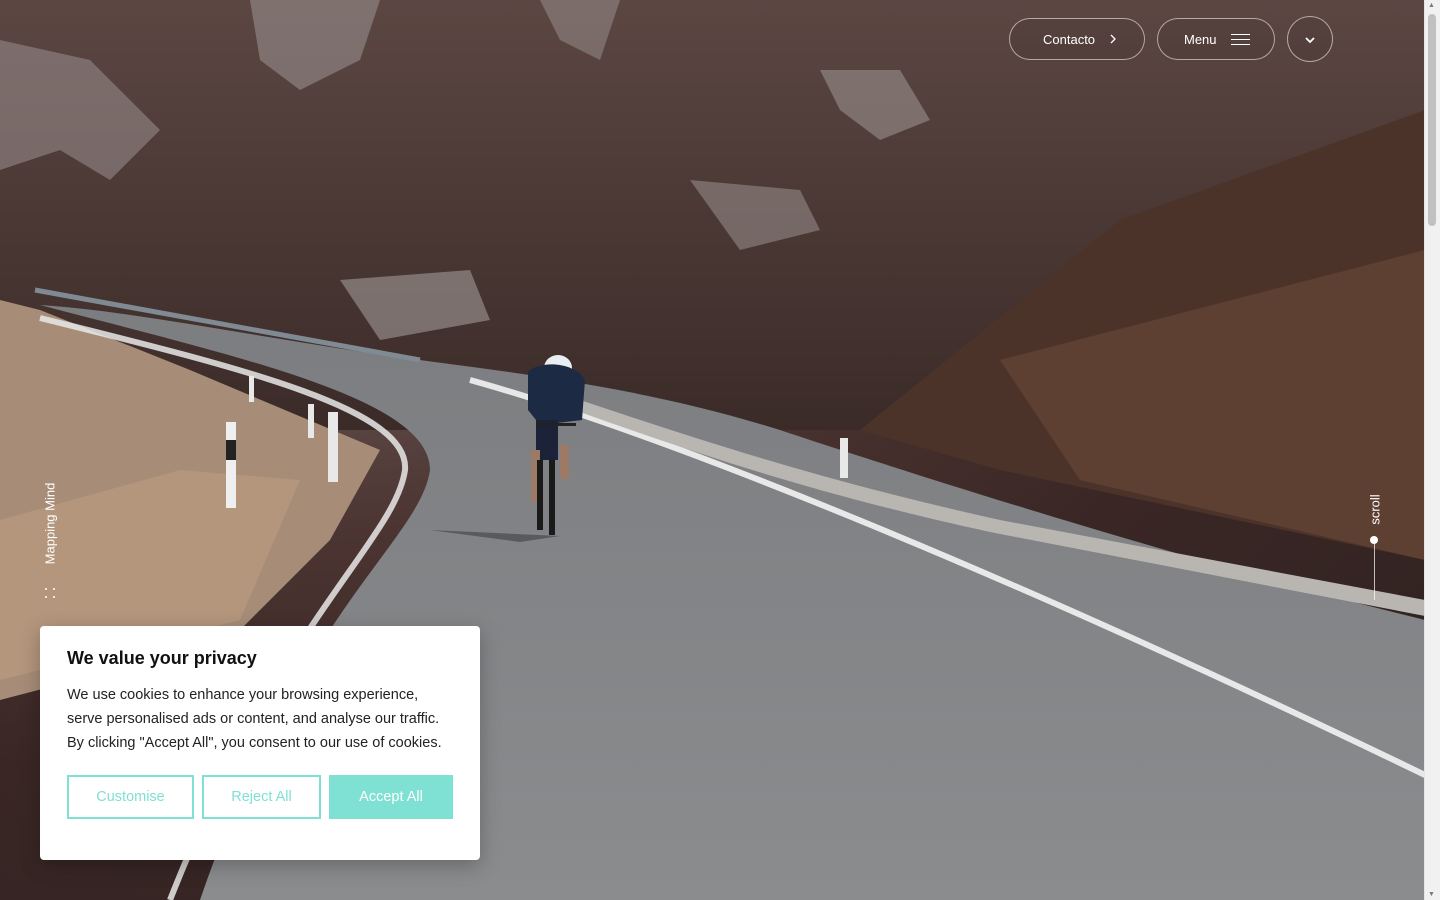  I want to click on menu-button-label: Menu, so click(1200, 39).